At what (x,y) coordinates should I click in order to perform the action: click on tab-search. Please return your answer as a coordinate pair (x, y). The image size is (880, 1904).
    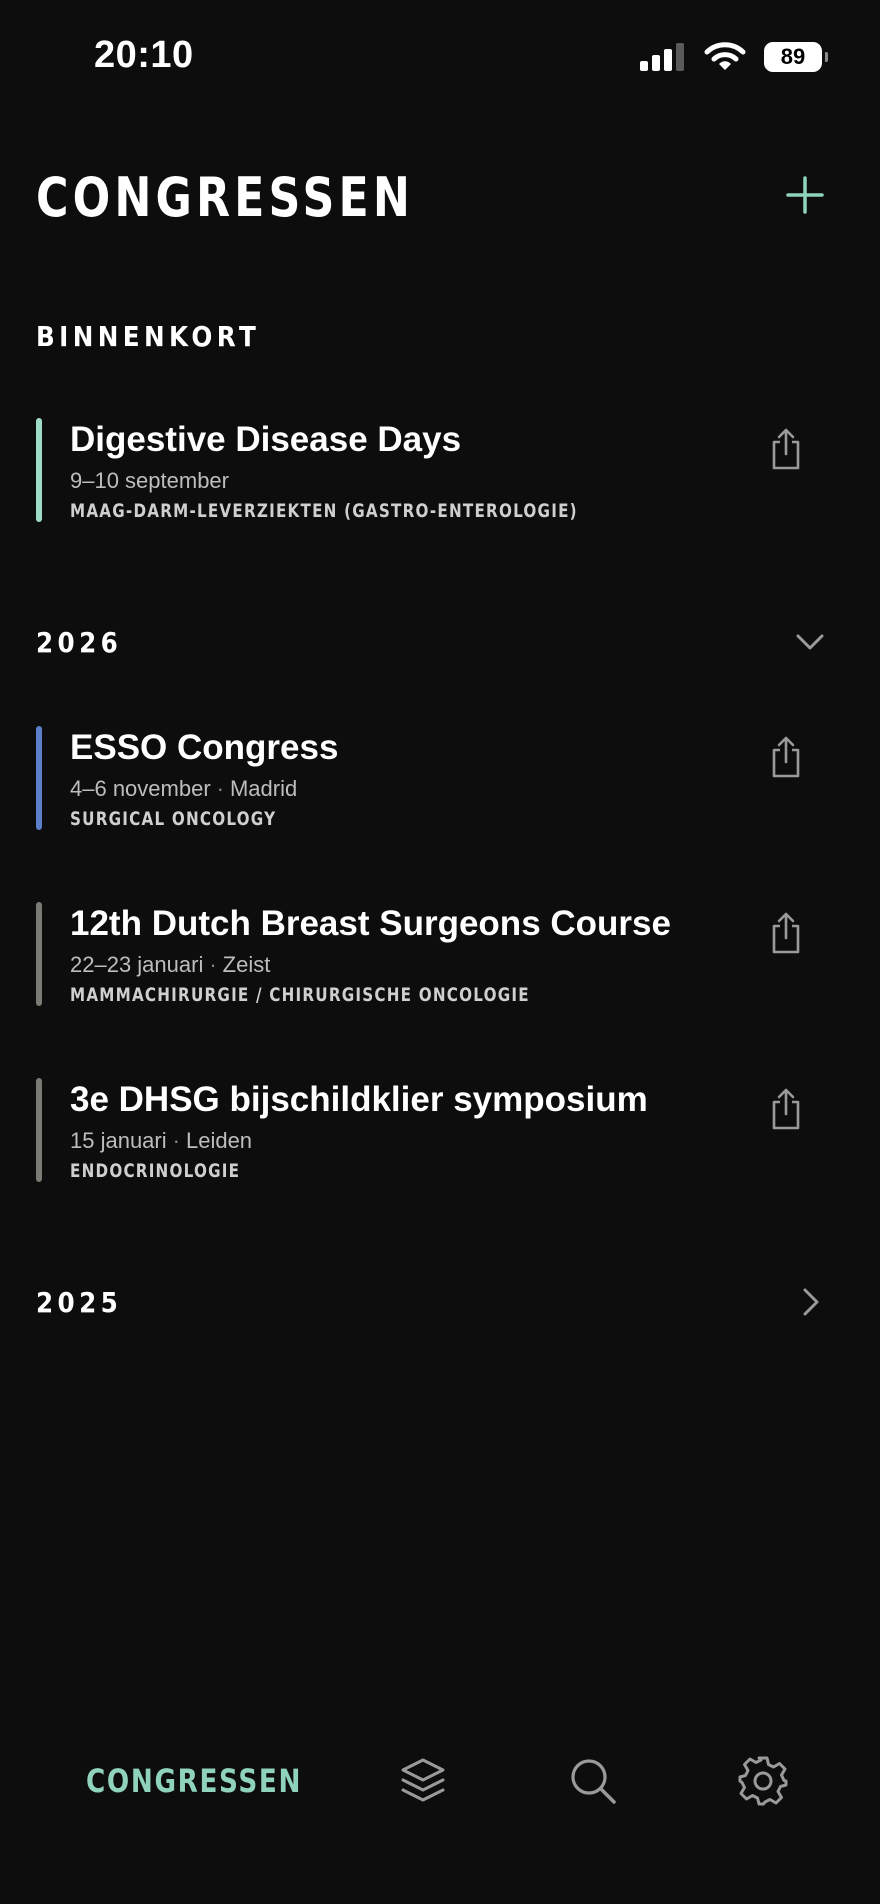
    Looking at the image, I should click on (593, 1781).